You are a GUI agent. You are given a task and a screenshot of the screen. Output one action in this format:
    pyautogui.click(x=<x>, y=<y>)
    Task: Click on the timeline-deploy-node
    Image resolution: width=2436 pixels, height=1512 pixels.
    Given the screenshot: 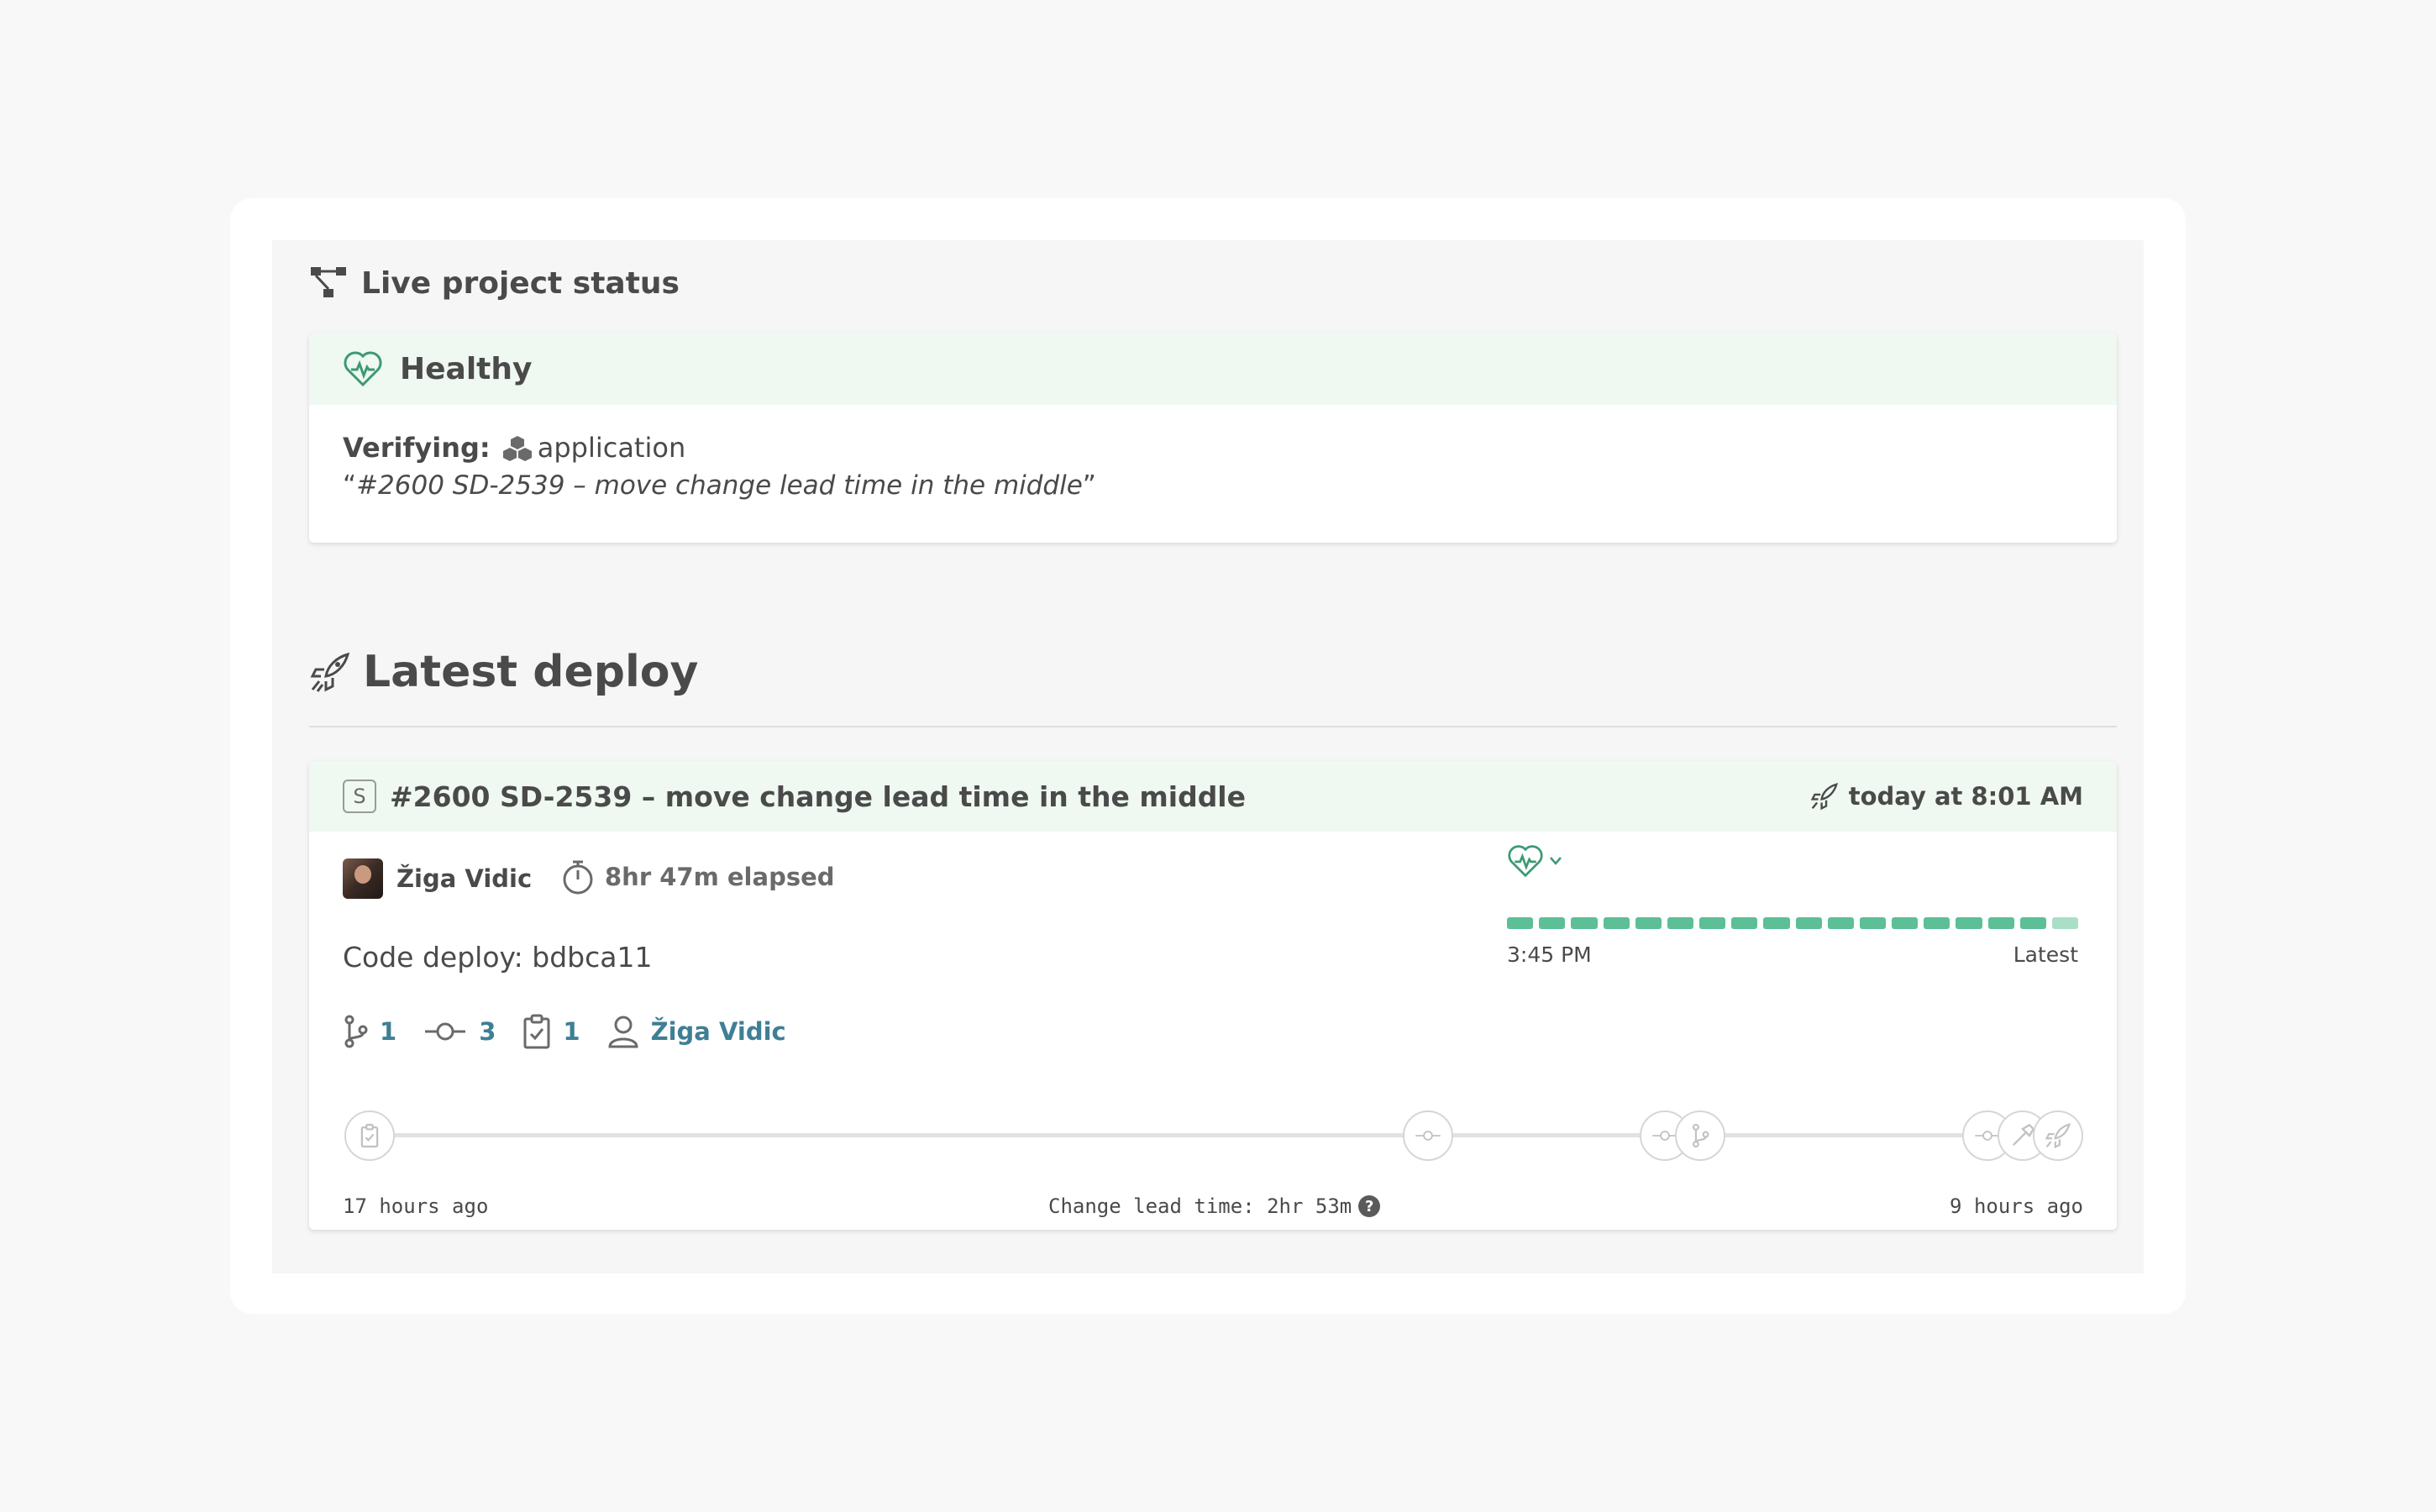 What is the action you would take?
    pyautogui.click(x=2058, y=1135)
    